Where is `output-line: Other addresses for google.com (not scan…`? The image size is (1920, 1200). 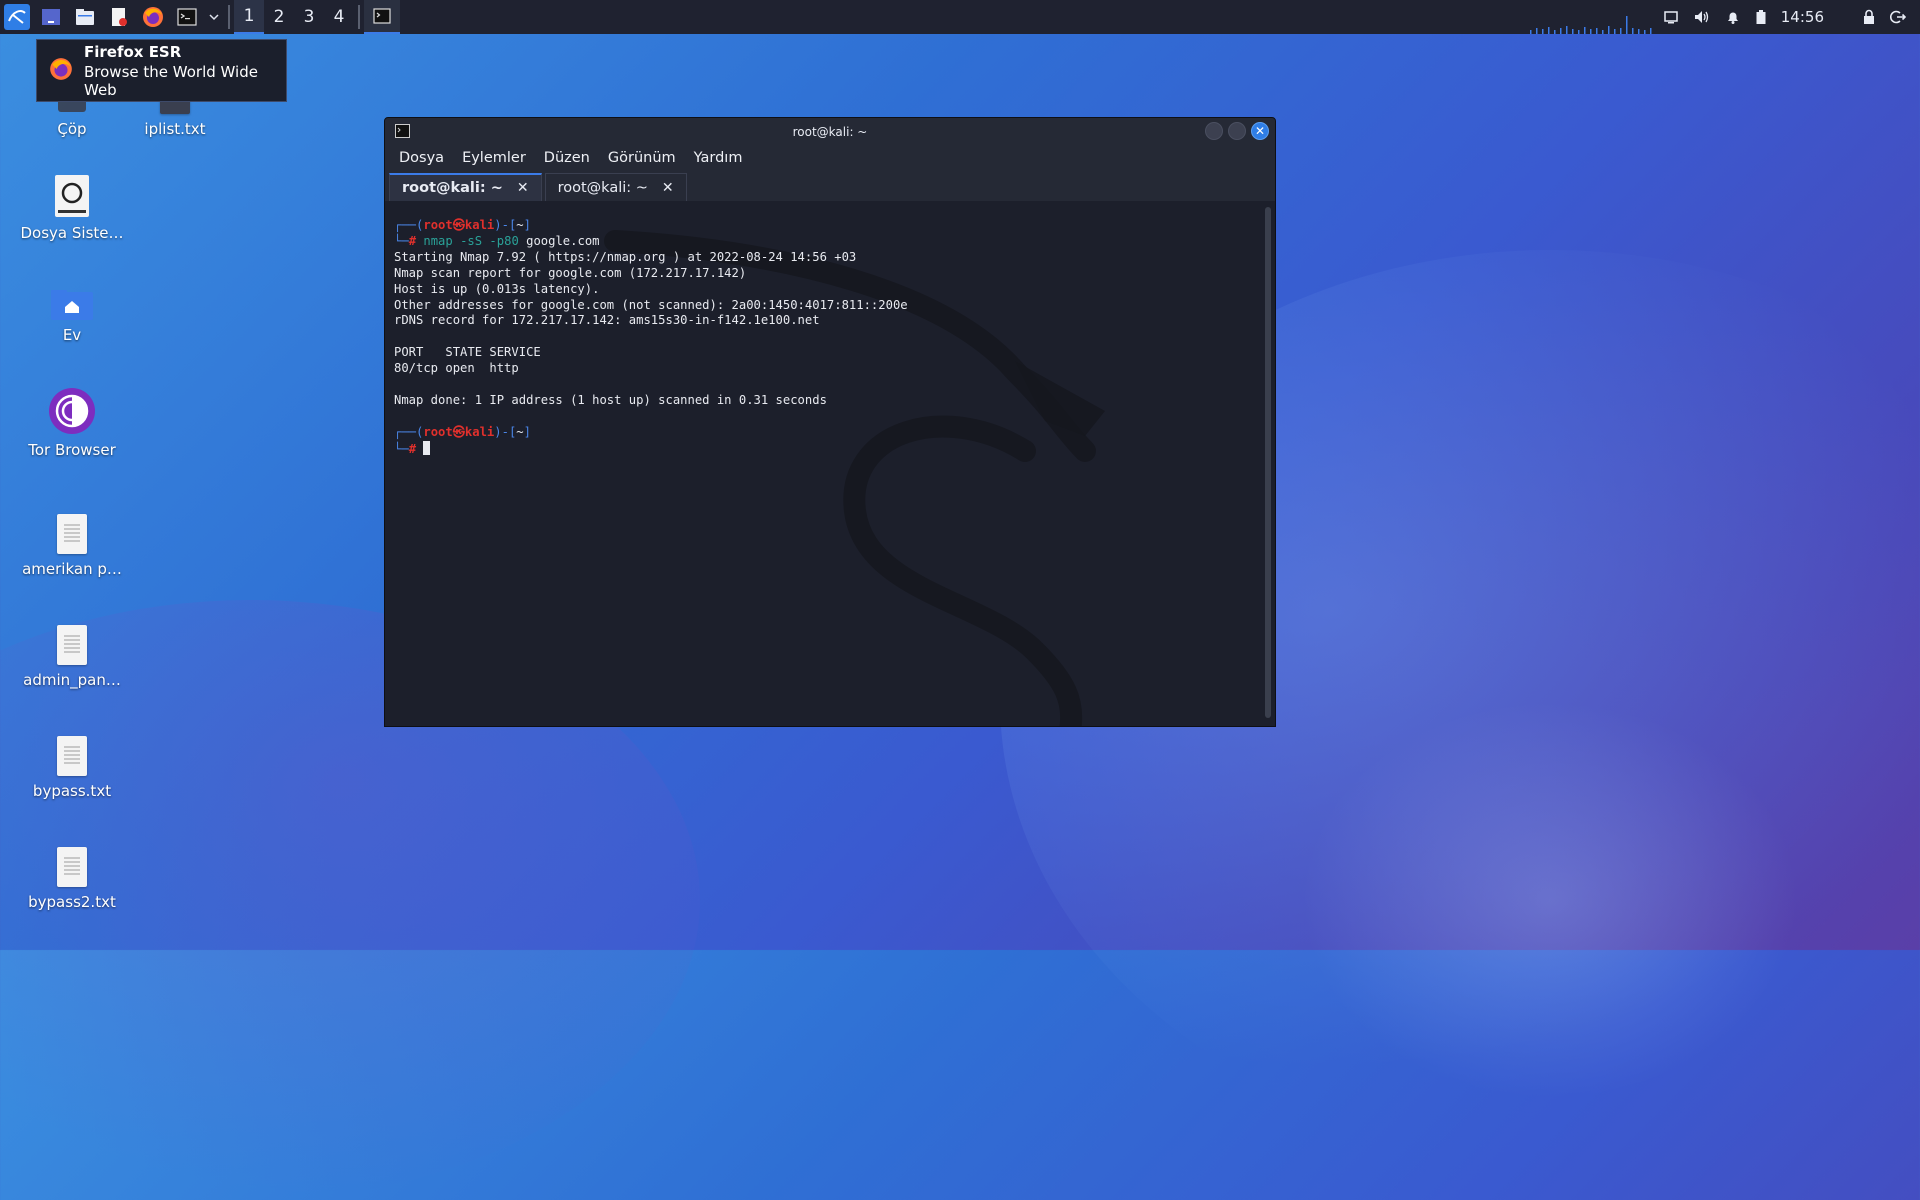 output-line: Other addresses for google.com (not scan… is located at coordinates (651, 304).